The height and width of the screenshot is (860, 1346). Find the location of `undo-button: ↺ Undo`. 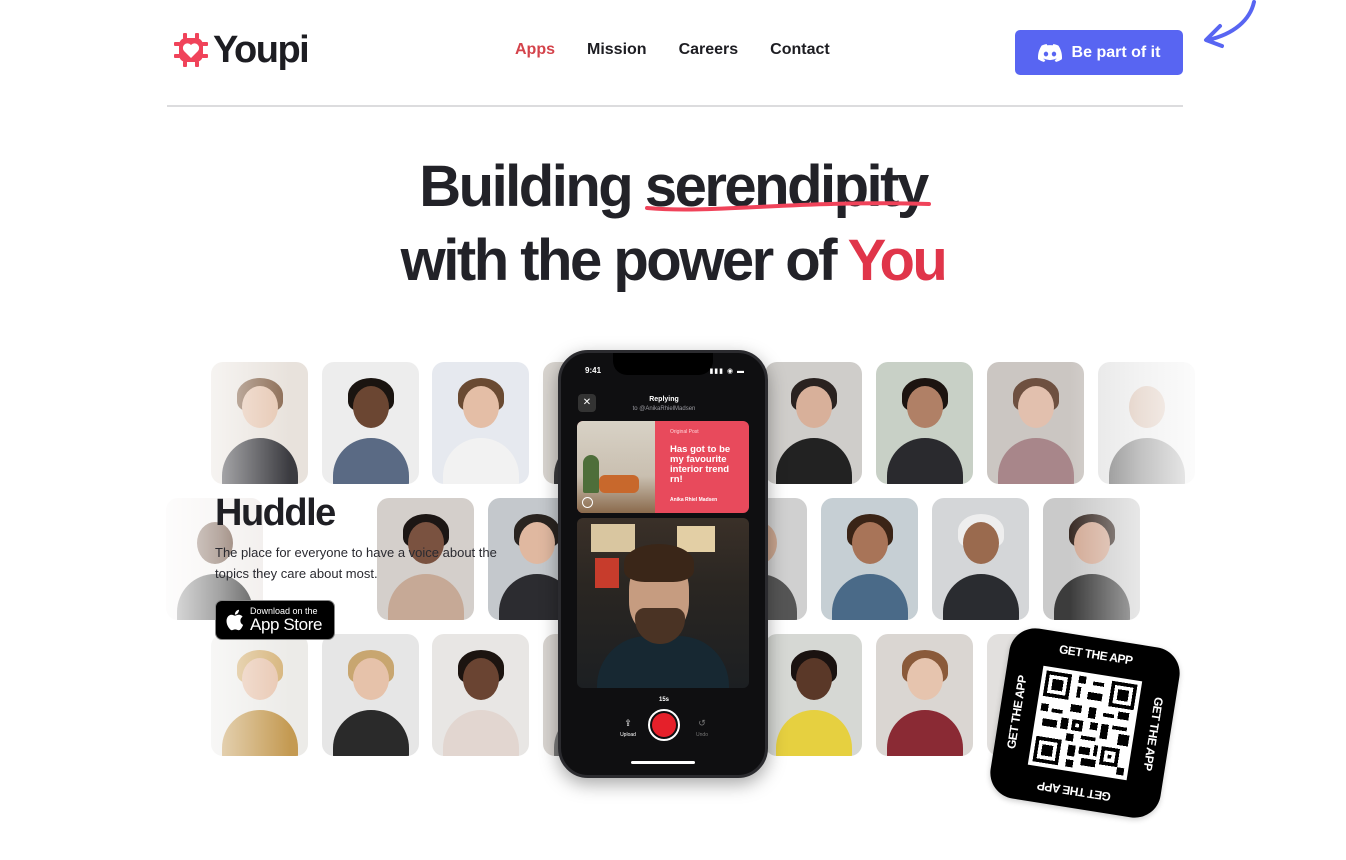

undo-button: ↺ Undo is located at coordinates (702, 728).